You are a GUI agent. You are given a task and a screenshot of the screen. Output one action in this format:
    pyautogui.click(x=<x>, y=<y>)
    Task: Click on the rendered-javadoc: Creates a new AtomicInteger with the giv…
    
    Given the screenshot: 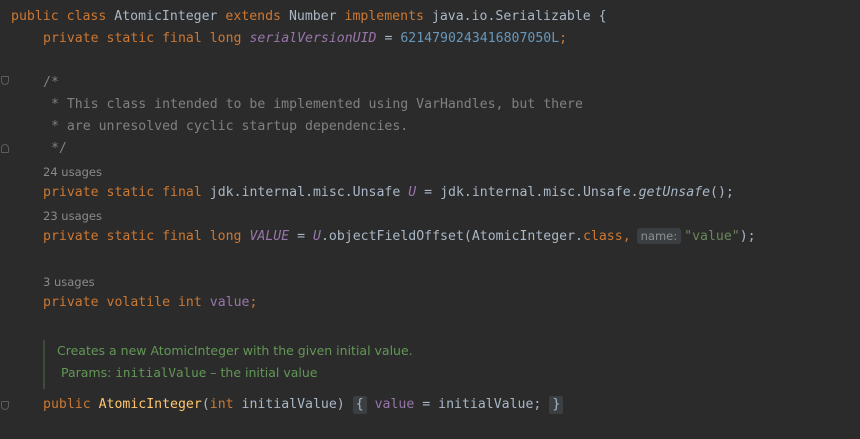 What is the action you would take?
    pyautogui.click(x=228, y=364)
    